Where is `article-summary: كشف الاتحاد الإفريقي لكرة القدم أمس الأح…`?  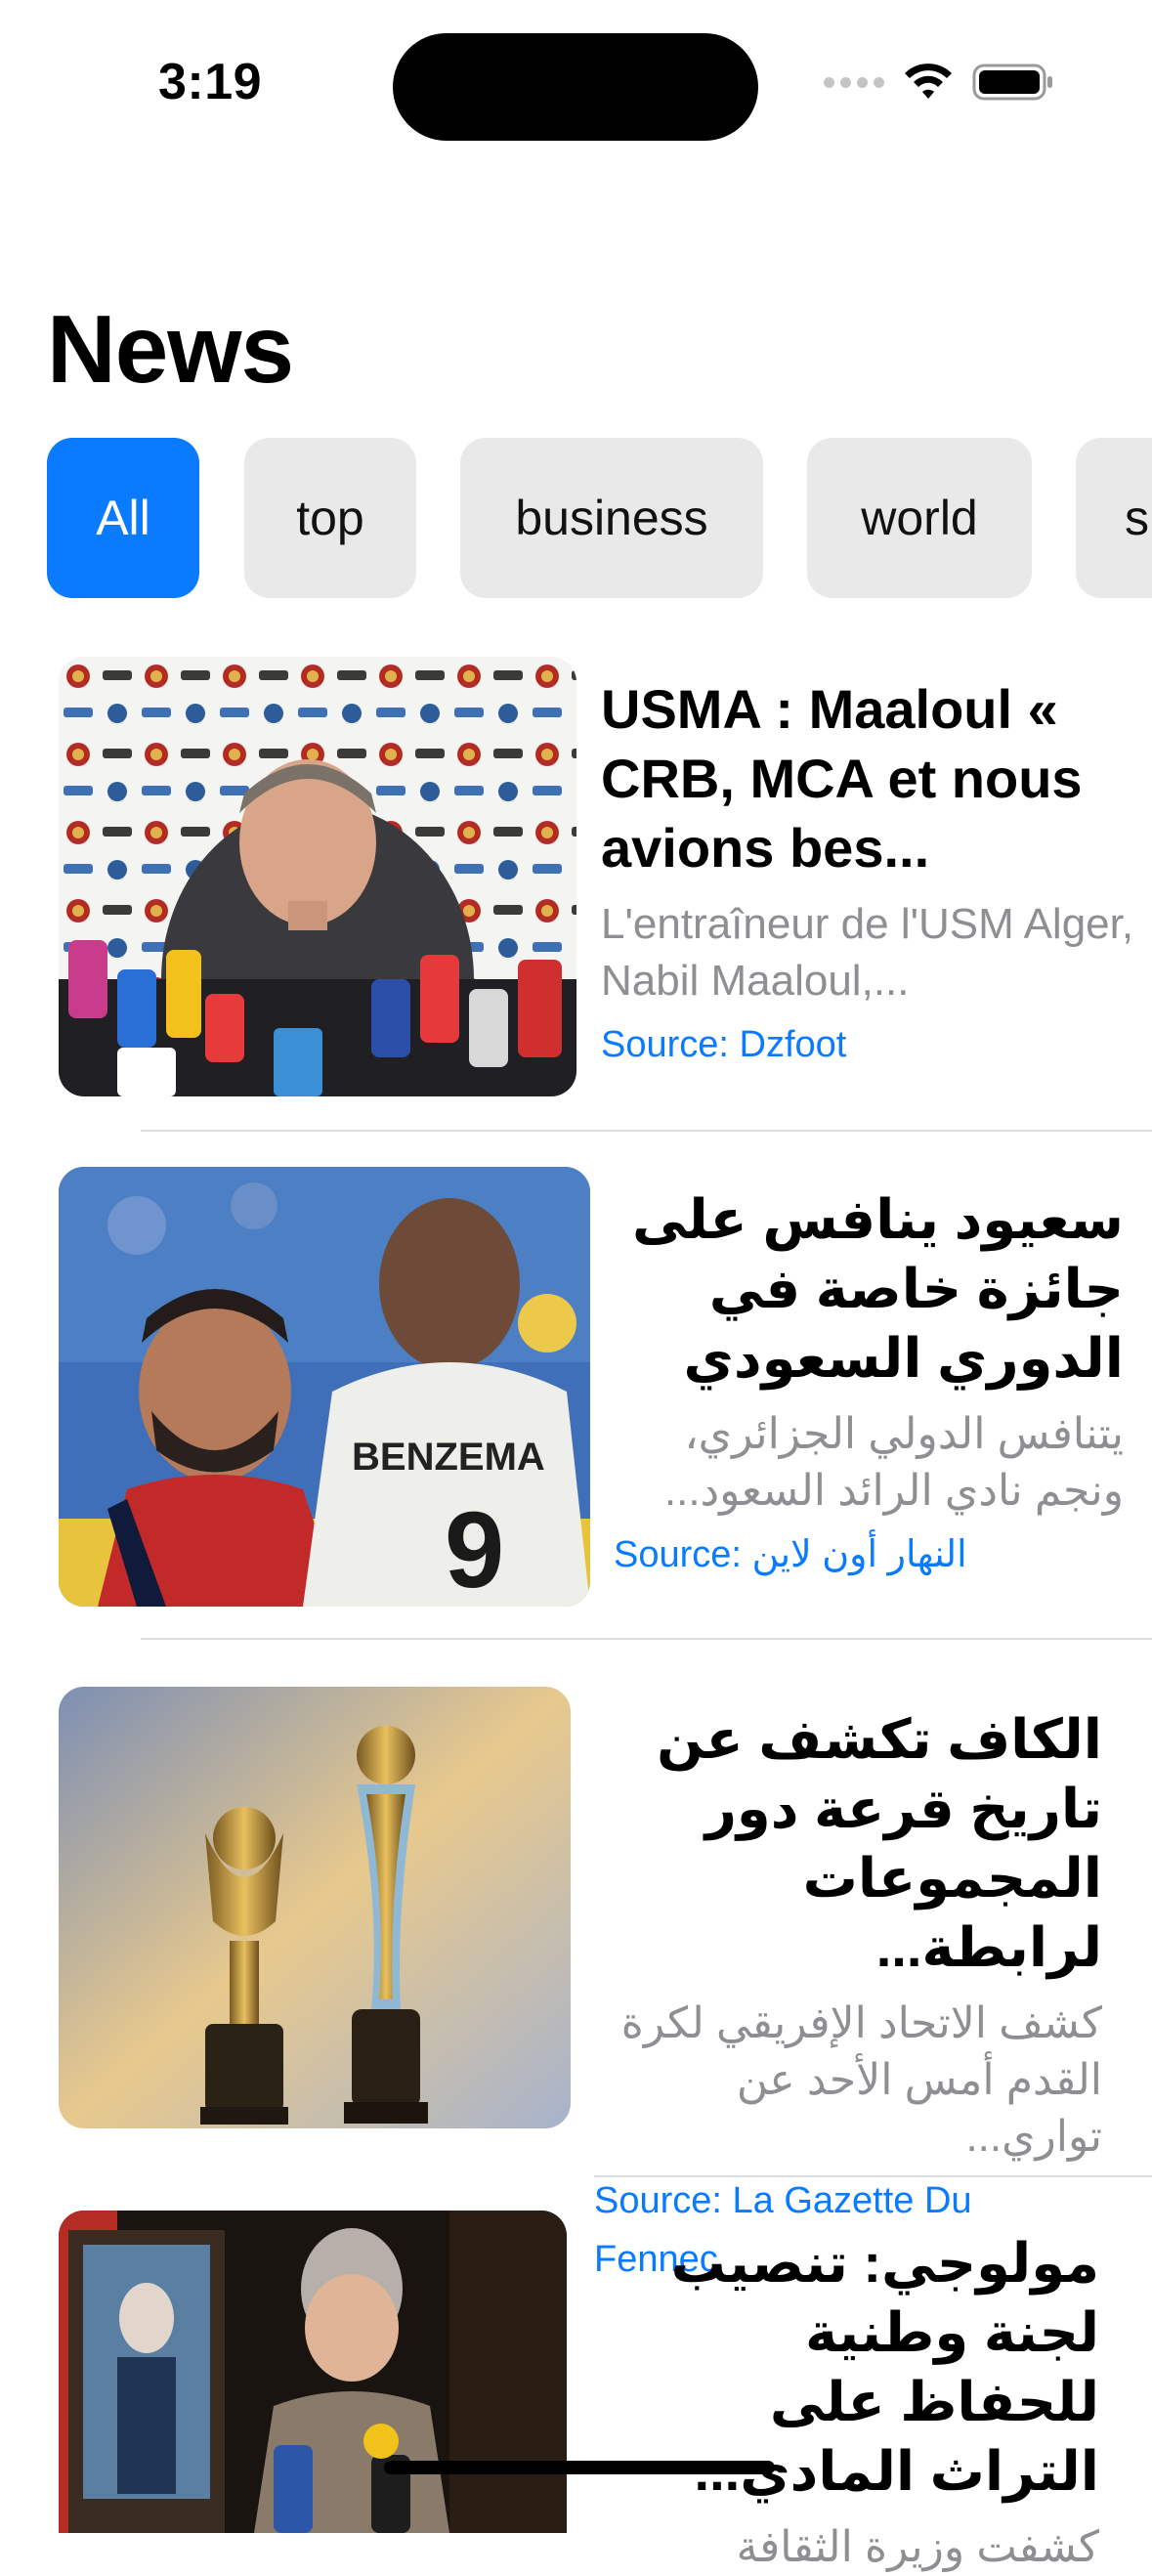 article-summary: كشف الاتحاد الإفريقي لكرة القدم أمس الأح… is located at coordinates (861, 2080).